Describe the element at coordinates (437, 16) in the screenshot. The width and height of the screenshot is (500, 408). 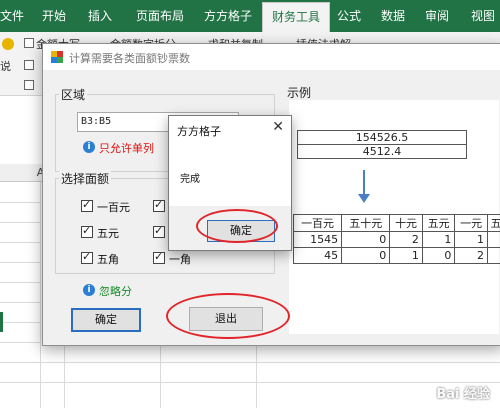
I see `tab-review: 审阅` at that location.